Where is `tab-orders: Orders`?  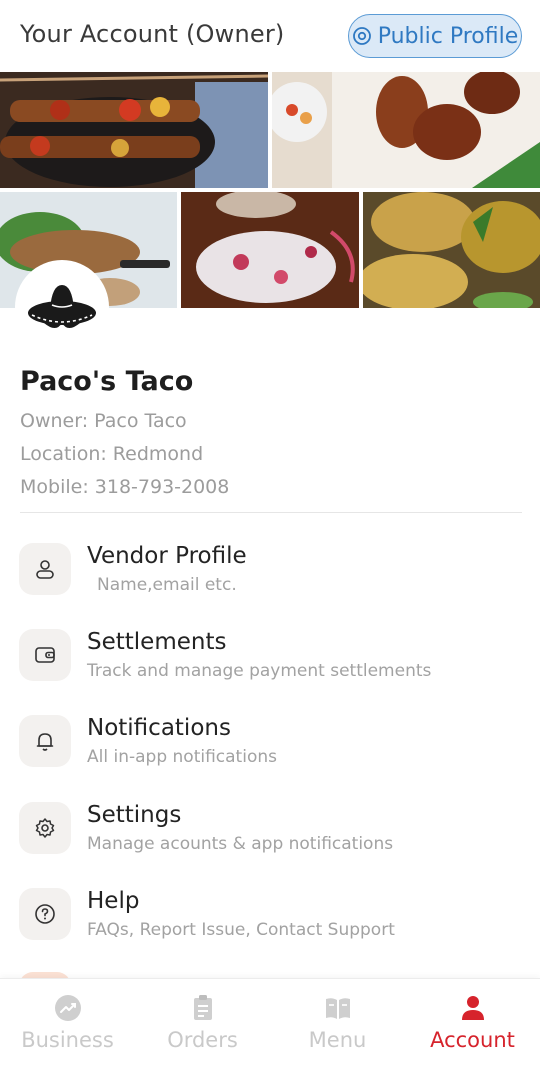 tab-orders: Orders is located at coordinates (202, 1023).